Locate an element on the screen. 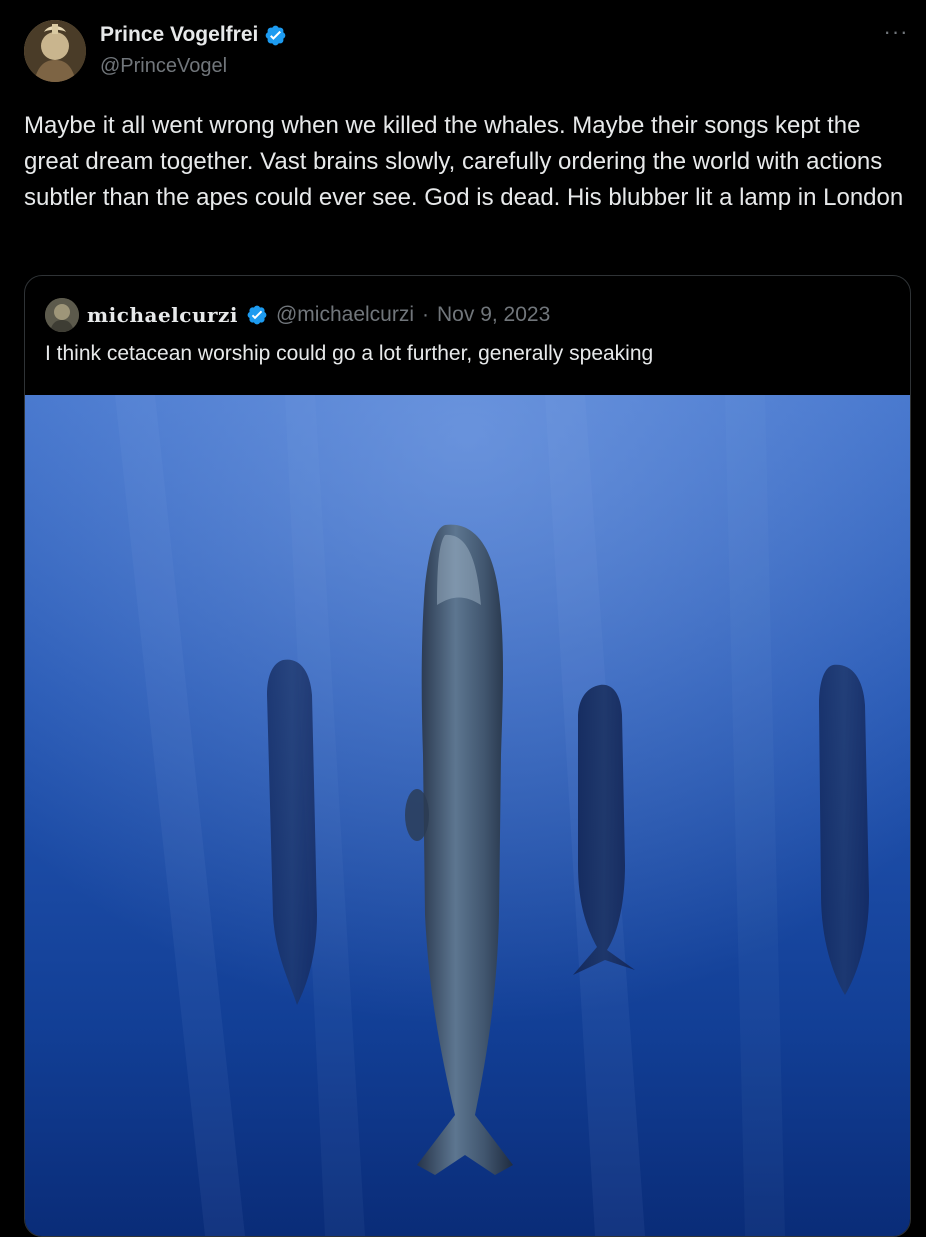 The width and height of the screenshot is (926, 1237). quoted-author-handle: @michaelcurzi is located at coordinates (345, 314).